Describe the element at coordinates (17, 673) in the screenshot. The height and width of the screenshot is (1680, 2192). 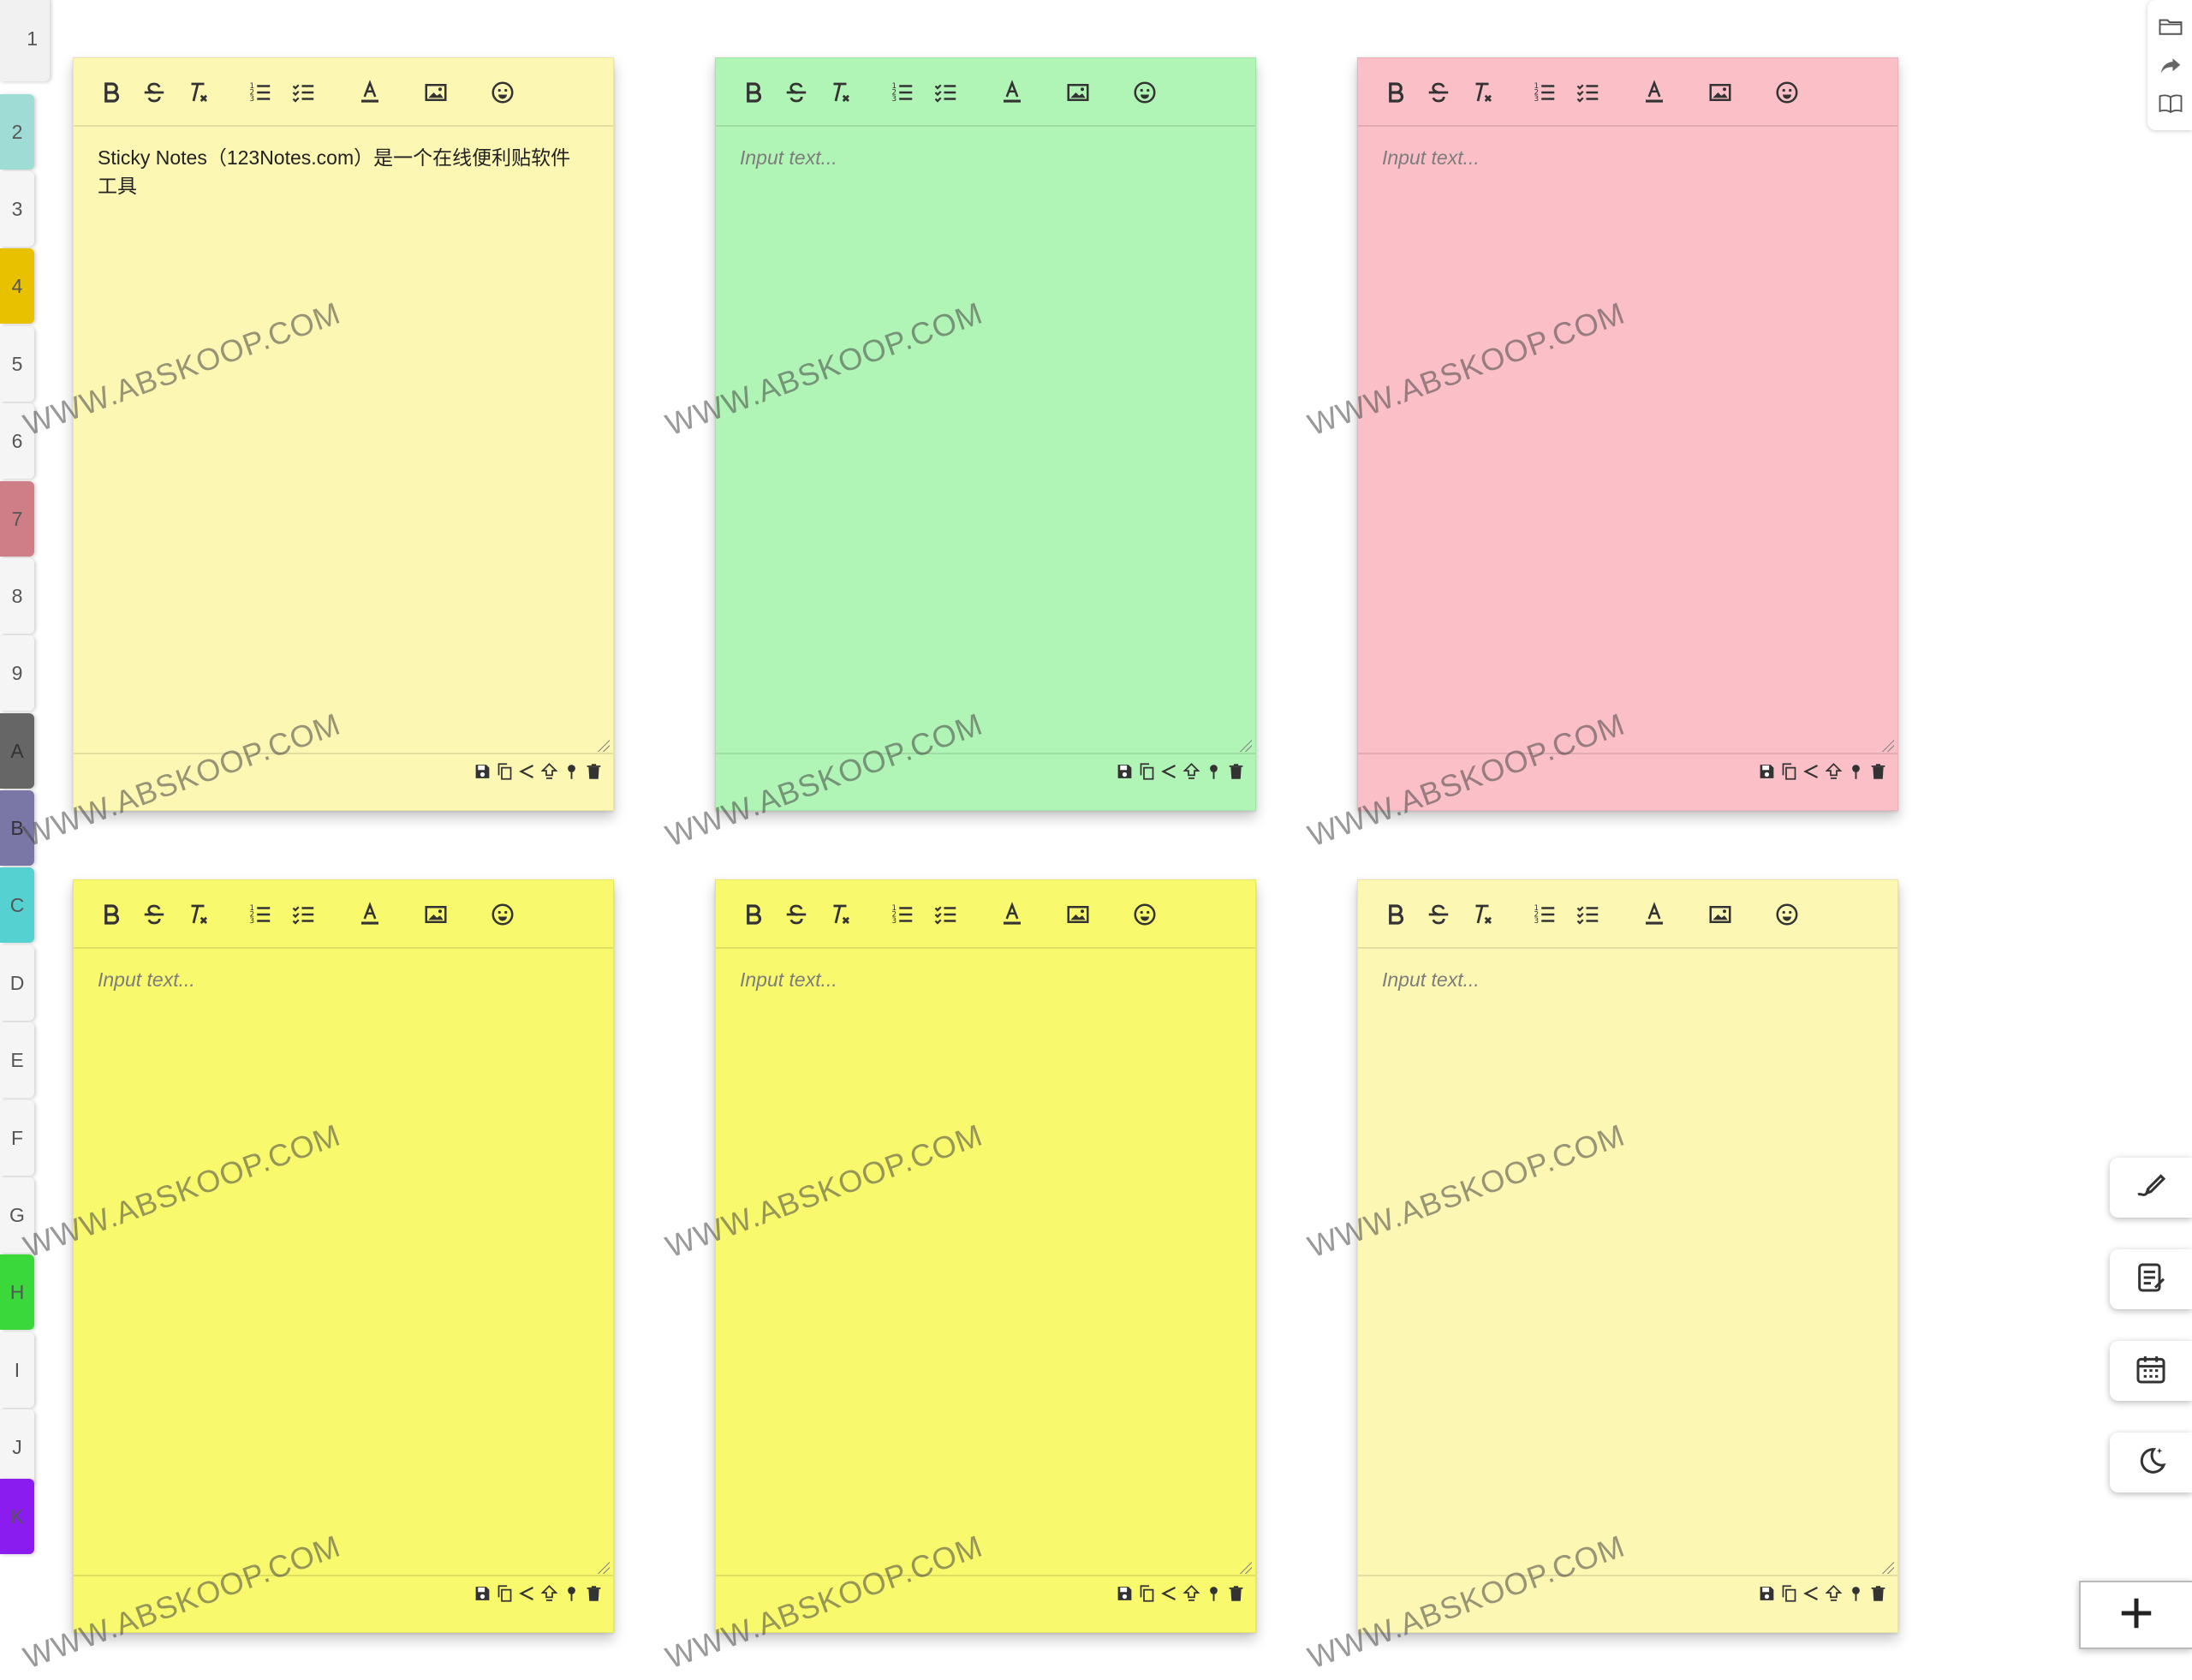
I see `tab-9: 9` at that location.